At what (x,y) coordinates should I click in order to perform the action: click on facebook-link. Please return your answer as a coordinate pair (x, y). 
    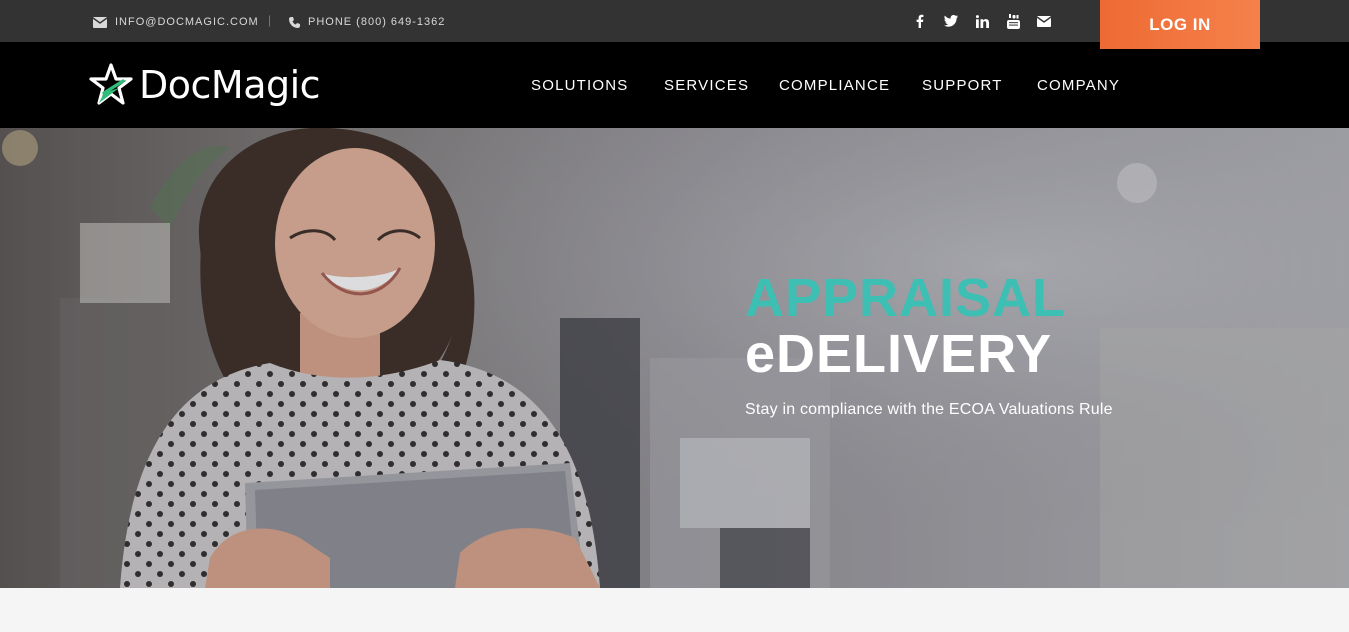
    Looking at the image, I should click on (920, 21).